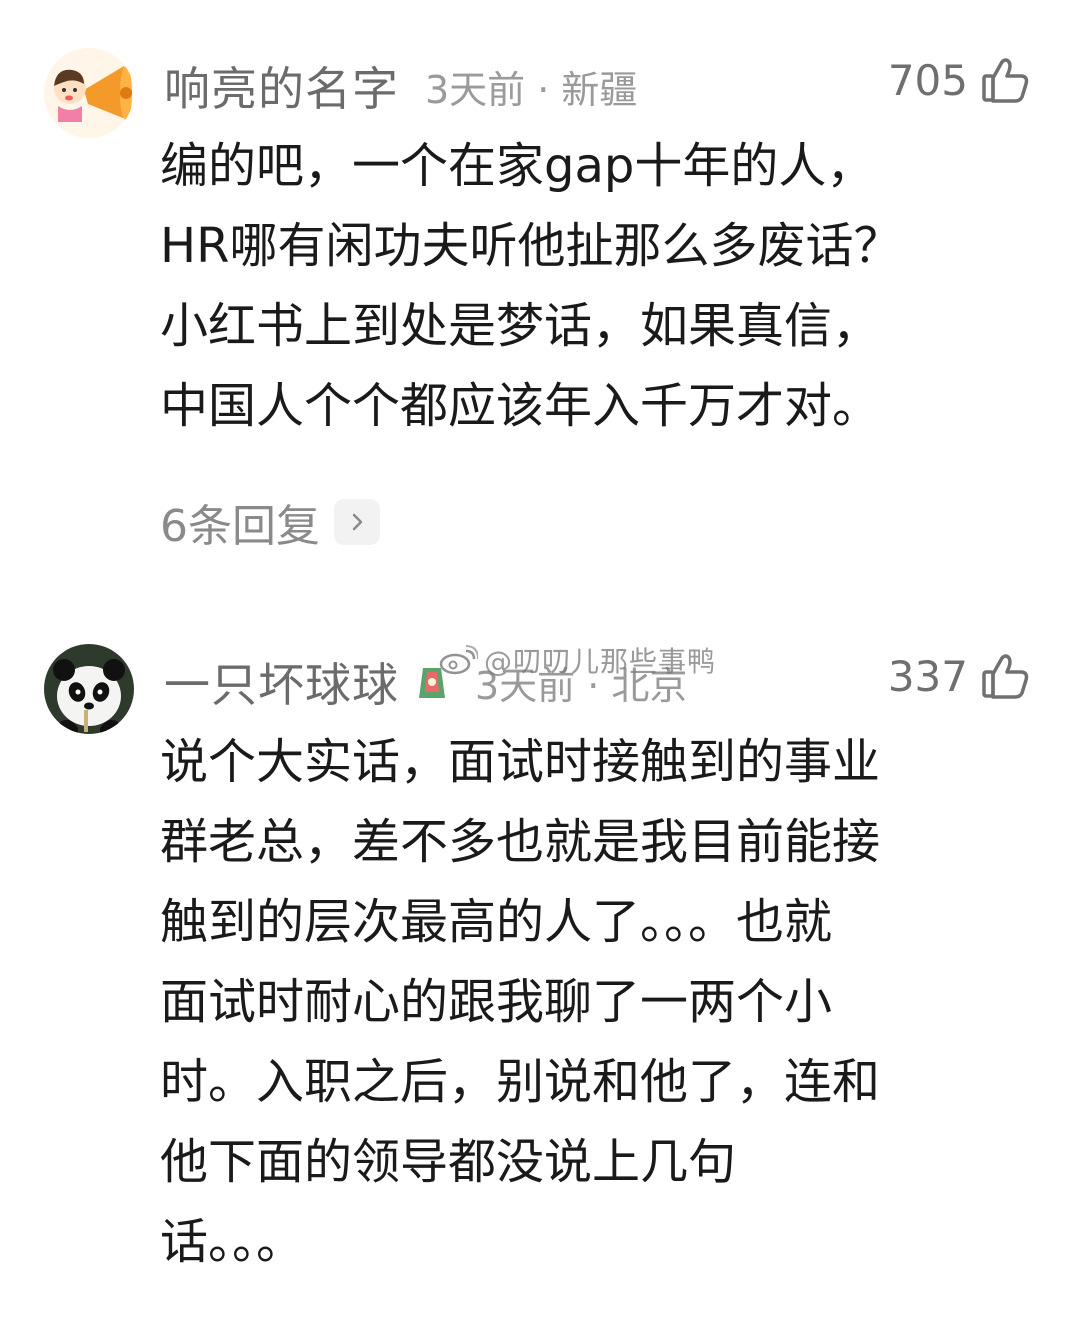  Describe the element at coordinates (496, 922) in the screenshot. I see `comment-line: 触到的层次最高的人了。。。也就` at that location.